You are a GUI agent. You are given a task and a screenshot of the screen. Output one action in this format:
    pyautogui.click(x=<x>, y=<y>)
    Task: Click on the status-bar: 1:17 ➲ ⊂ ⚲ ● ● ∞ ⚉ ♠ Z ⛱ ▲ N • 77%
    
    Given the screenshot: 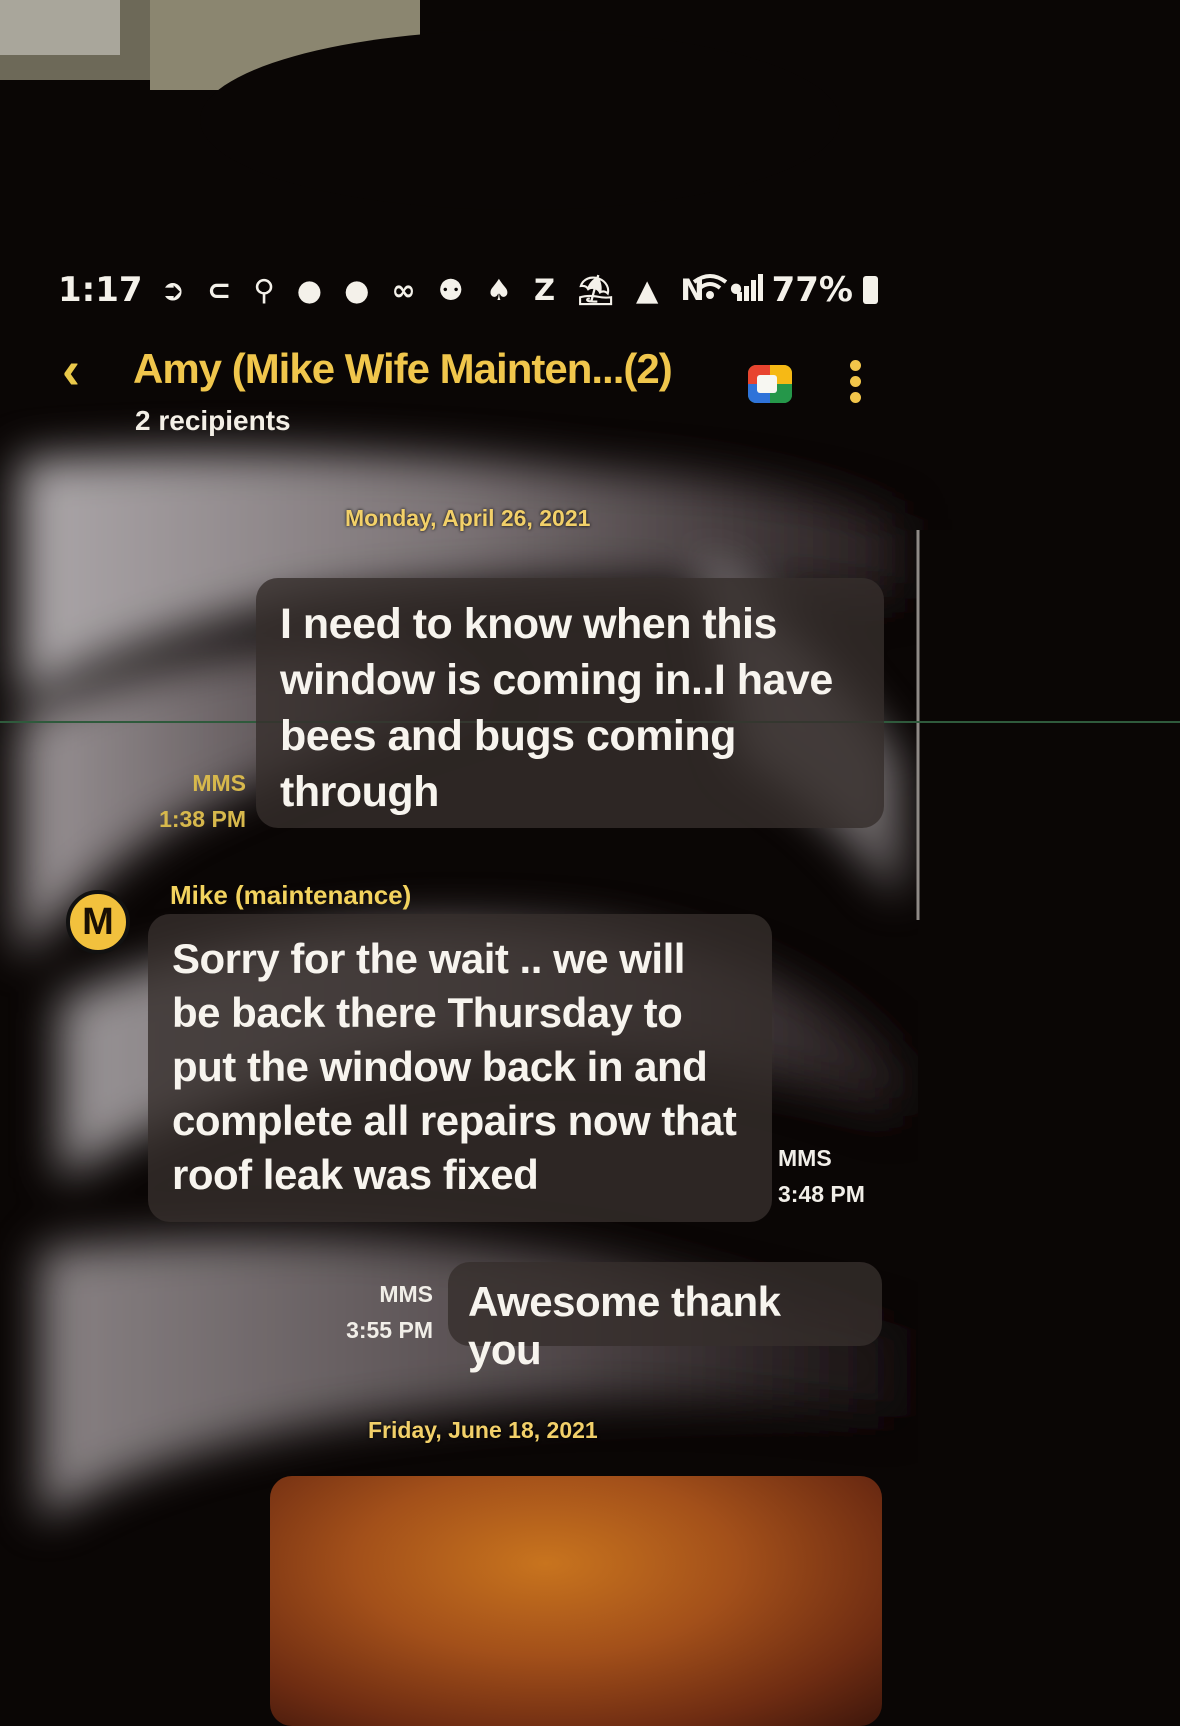 What is the action you would take?
    pyautogui.click(x=468, y=290)
    